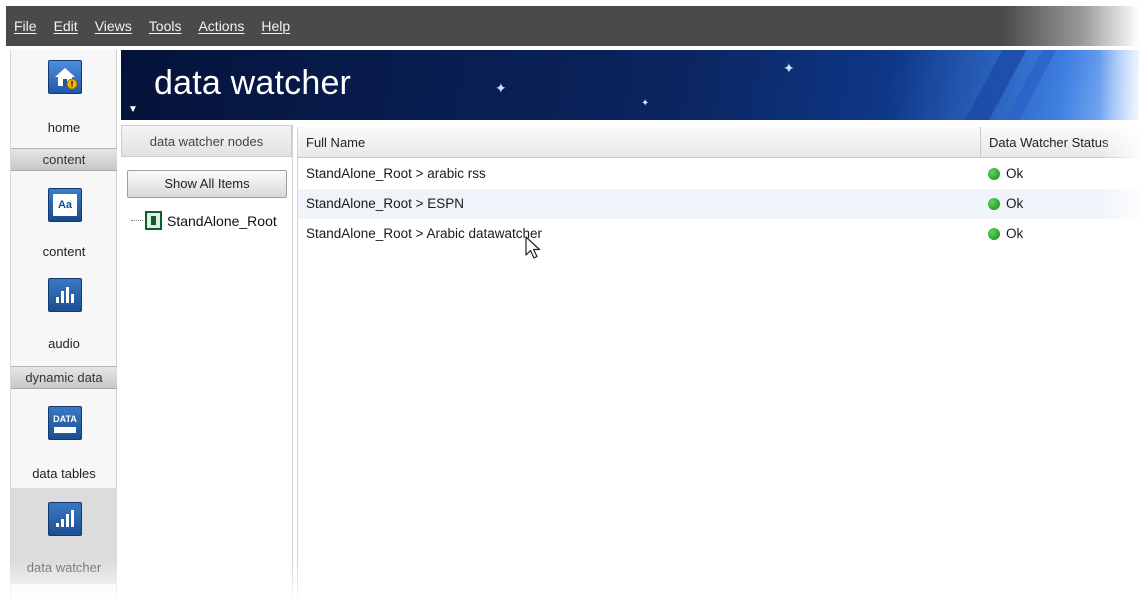 The height and width of the screenshot is (601, 1139). Describe the element at coordinates (207, 184) in the screenshot. I see `show-all-items-button: Show All Items` at that location.